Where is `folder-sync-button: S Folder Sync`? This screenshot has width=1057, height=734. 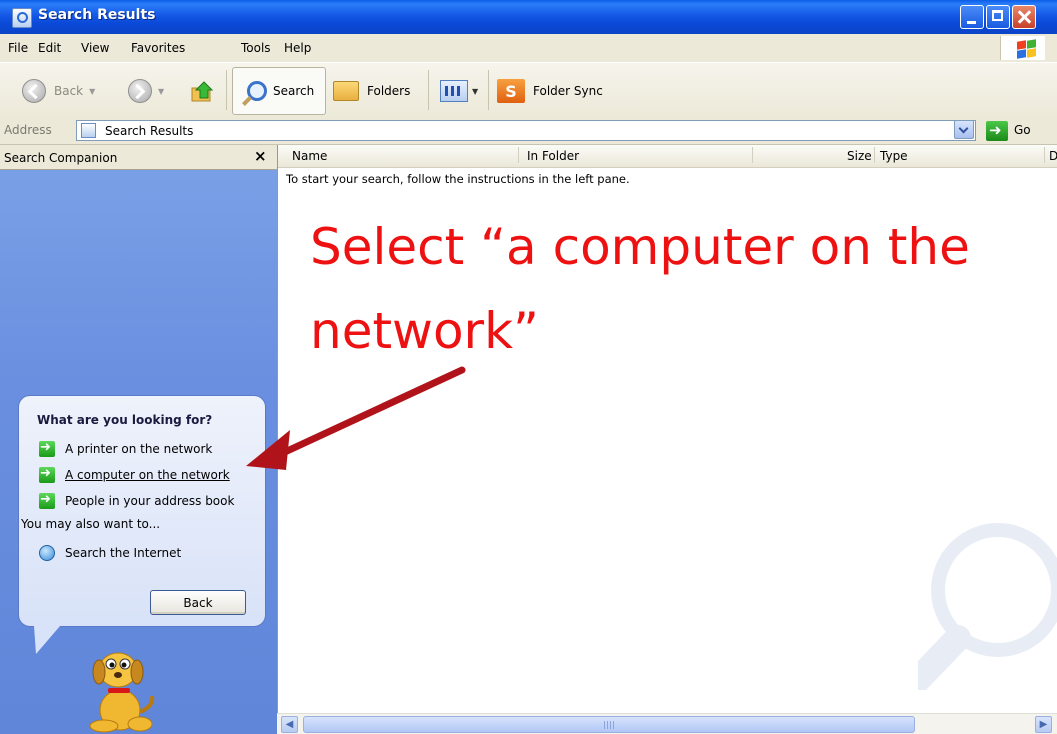 folder-sync-button: S Folder Sync is located at coordinates (550, 91).